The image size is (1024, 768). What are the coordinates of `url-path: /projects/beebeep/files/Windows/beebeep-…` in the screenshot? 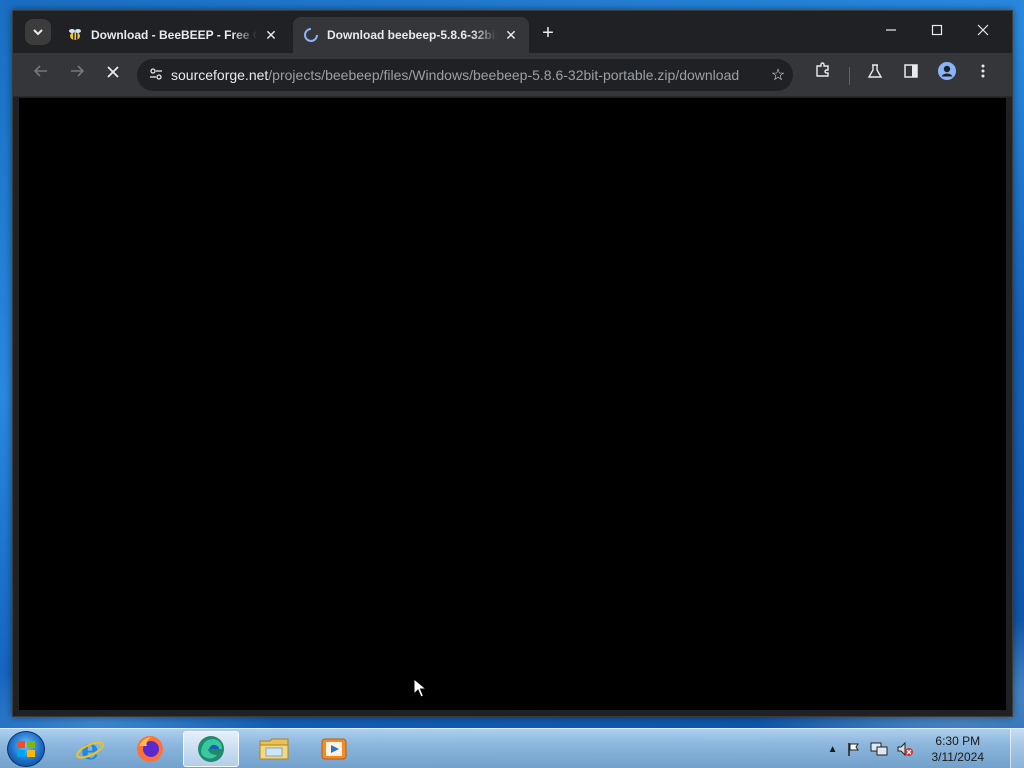 It's located at (504, 75).